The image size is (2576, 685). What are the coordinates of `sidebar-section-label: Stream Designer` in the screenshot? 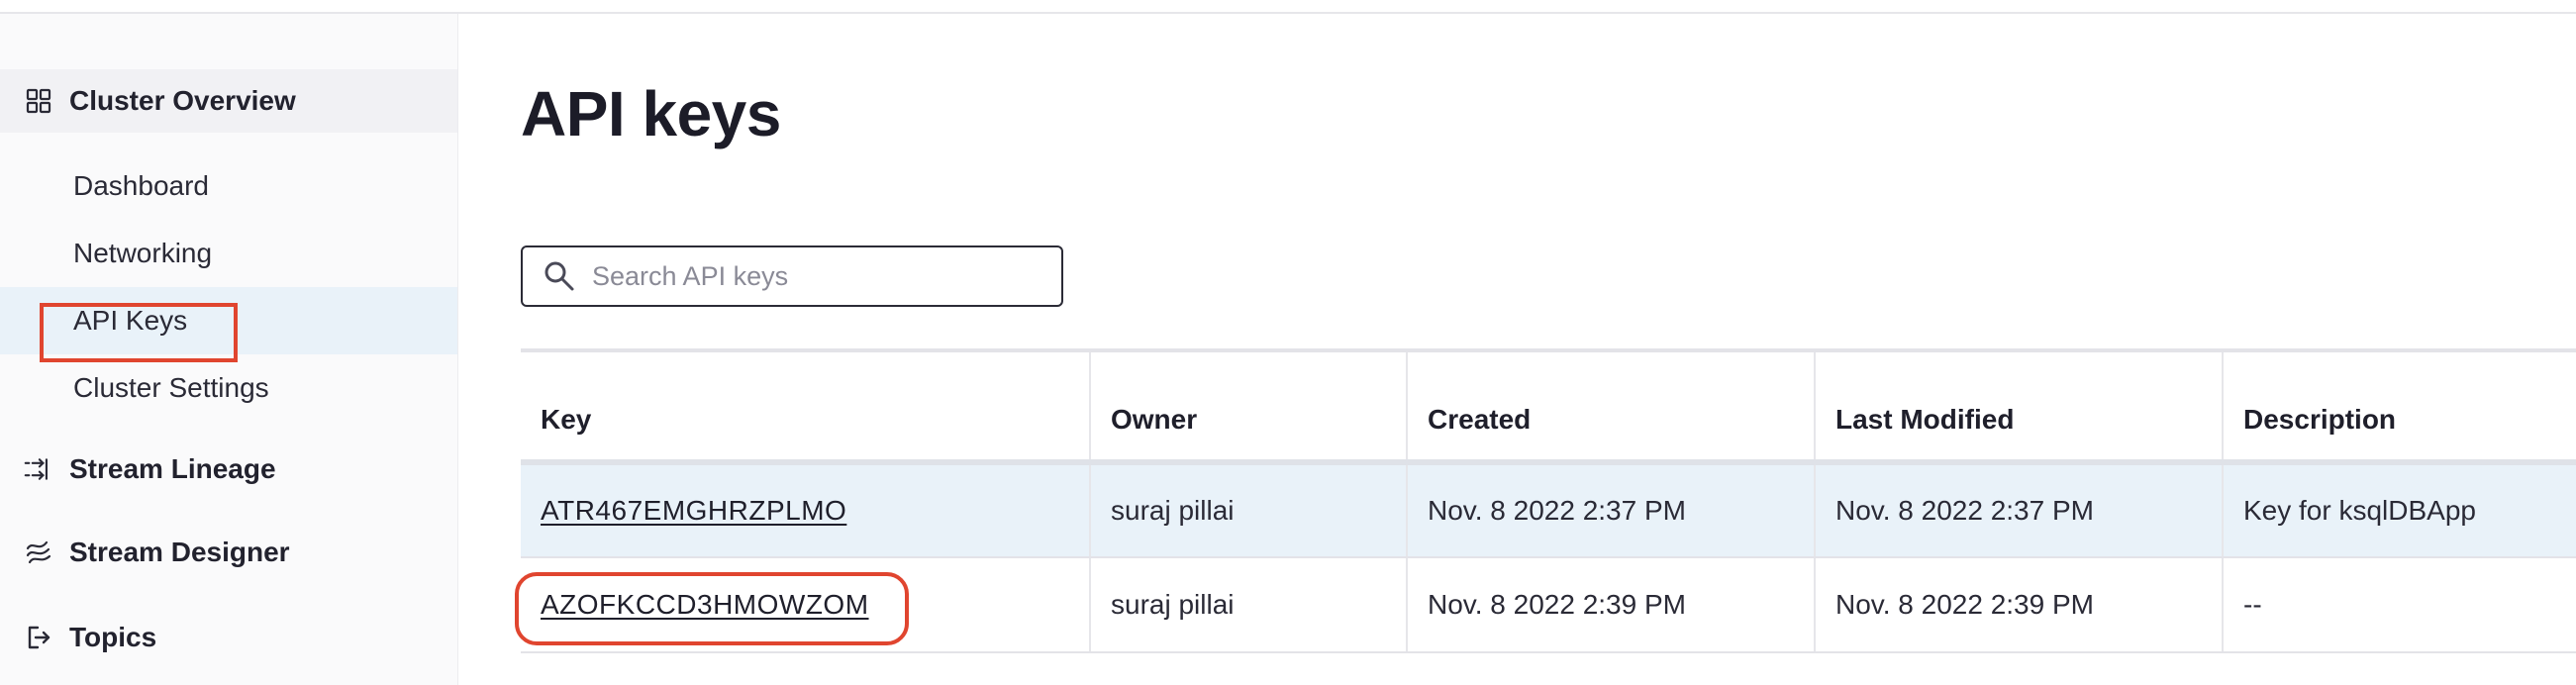 It's located at (179, 552).